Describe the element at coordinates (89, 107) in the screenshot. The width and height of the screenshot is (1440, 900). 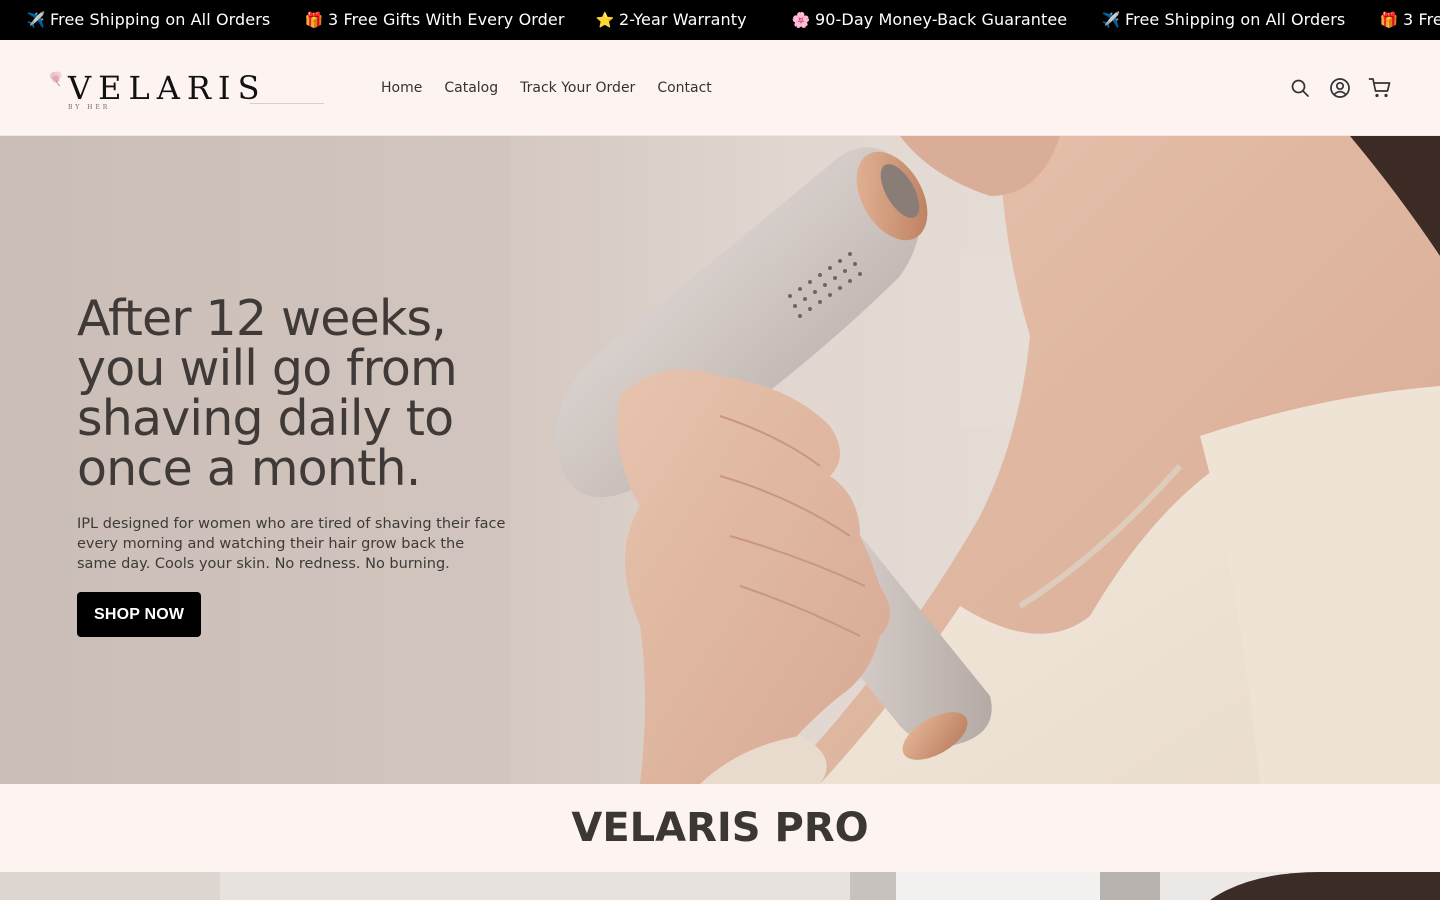
I see `logo-subtext: BY HER` at that location.